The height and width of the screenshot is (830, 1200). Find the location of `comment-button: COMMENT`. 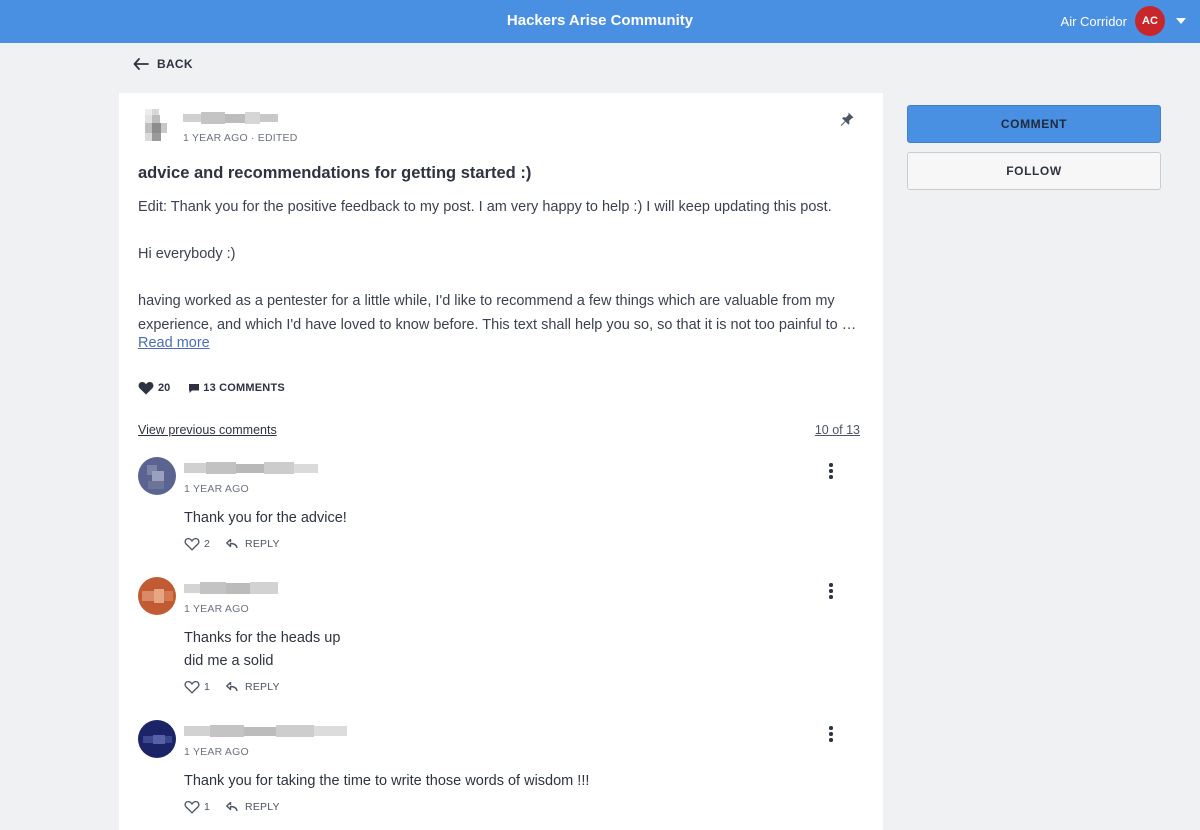

comment-button: COMMENT is located at coordinates (1034, 124).